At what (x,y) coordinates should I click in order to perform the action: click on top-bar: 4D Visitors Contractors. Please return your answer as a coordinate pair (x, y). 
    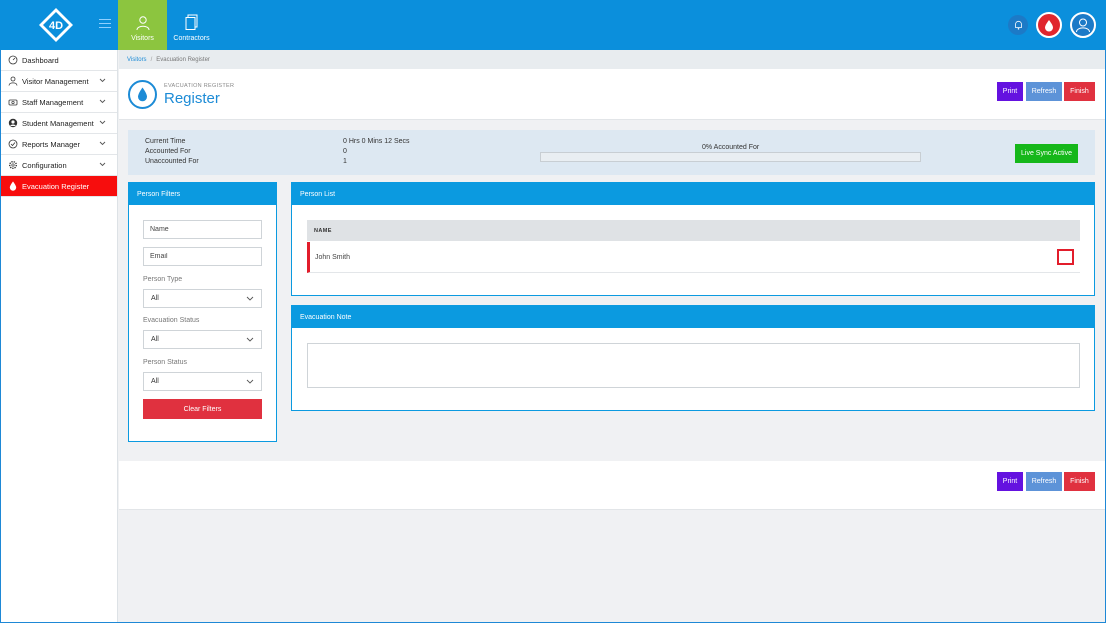
    Looking at the image, I should click on (553, 25).